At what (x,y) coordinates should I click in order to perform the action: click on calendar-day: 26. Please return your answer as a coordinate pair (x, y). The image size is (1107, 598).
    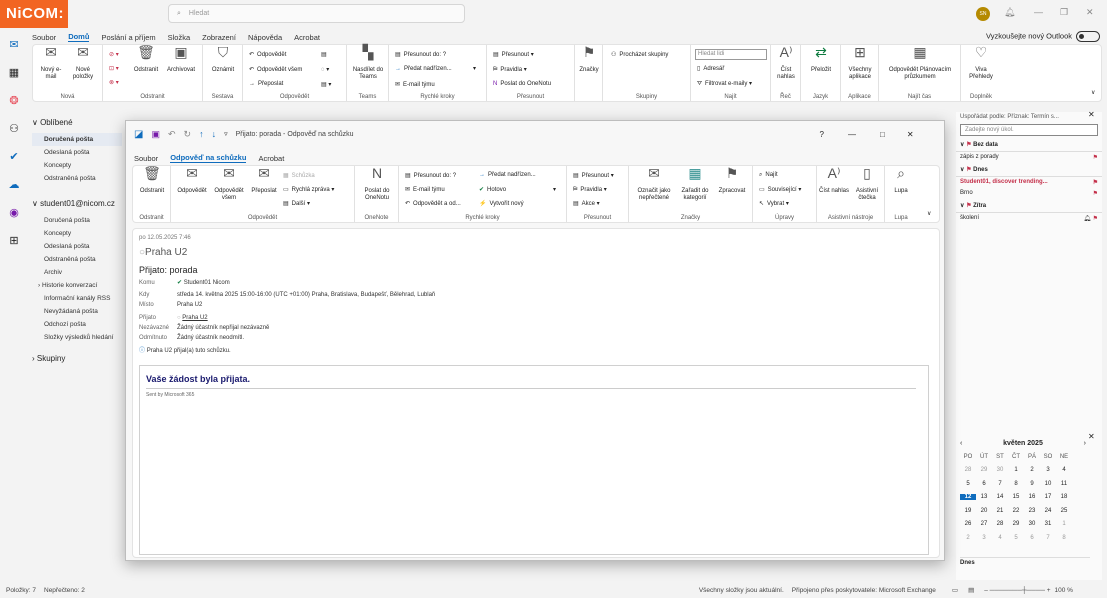
    Looking at the image, I should click on (968, 524).